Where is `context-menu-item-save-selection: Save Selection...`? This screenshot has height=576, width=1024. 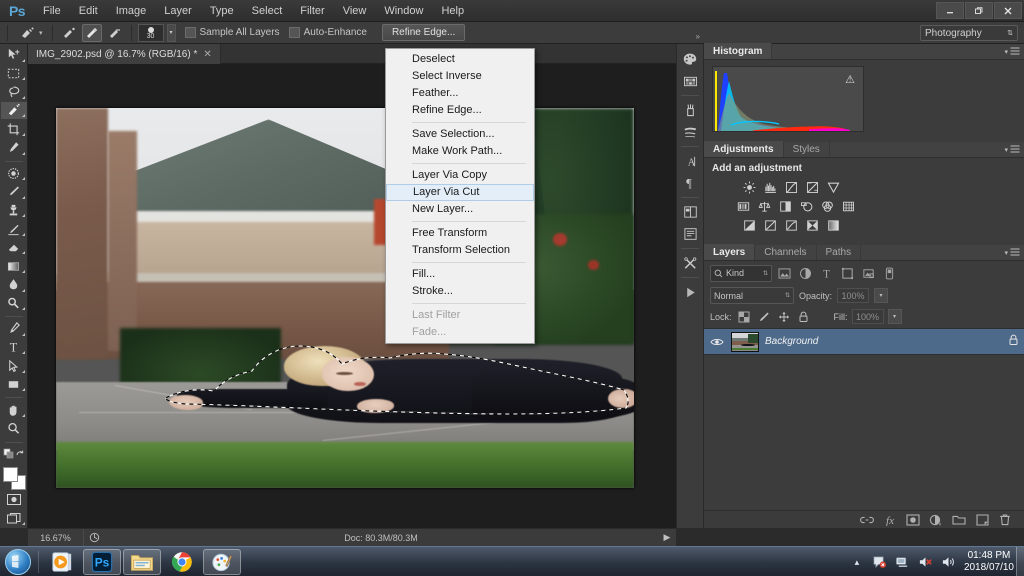
context-menu-item-save-selection: Save Selection... is located at coordinates (460, 134).